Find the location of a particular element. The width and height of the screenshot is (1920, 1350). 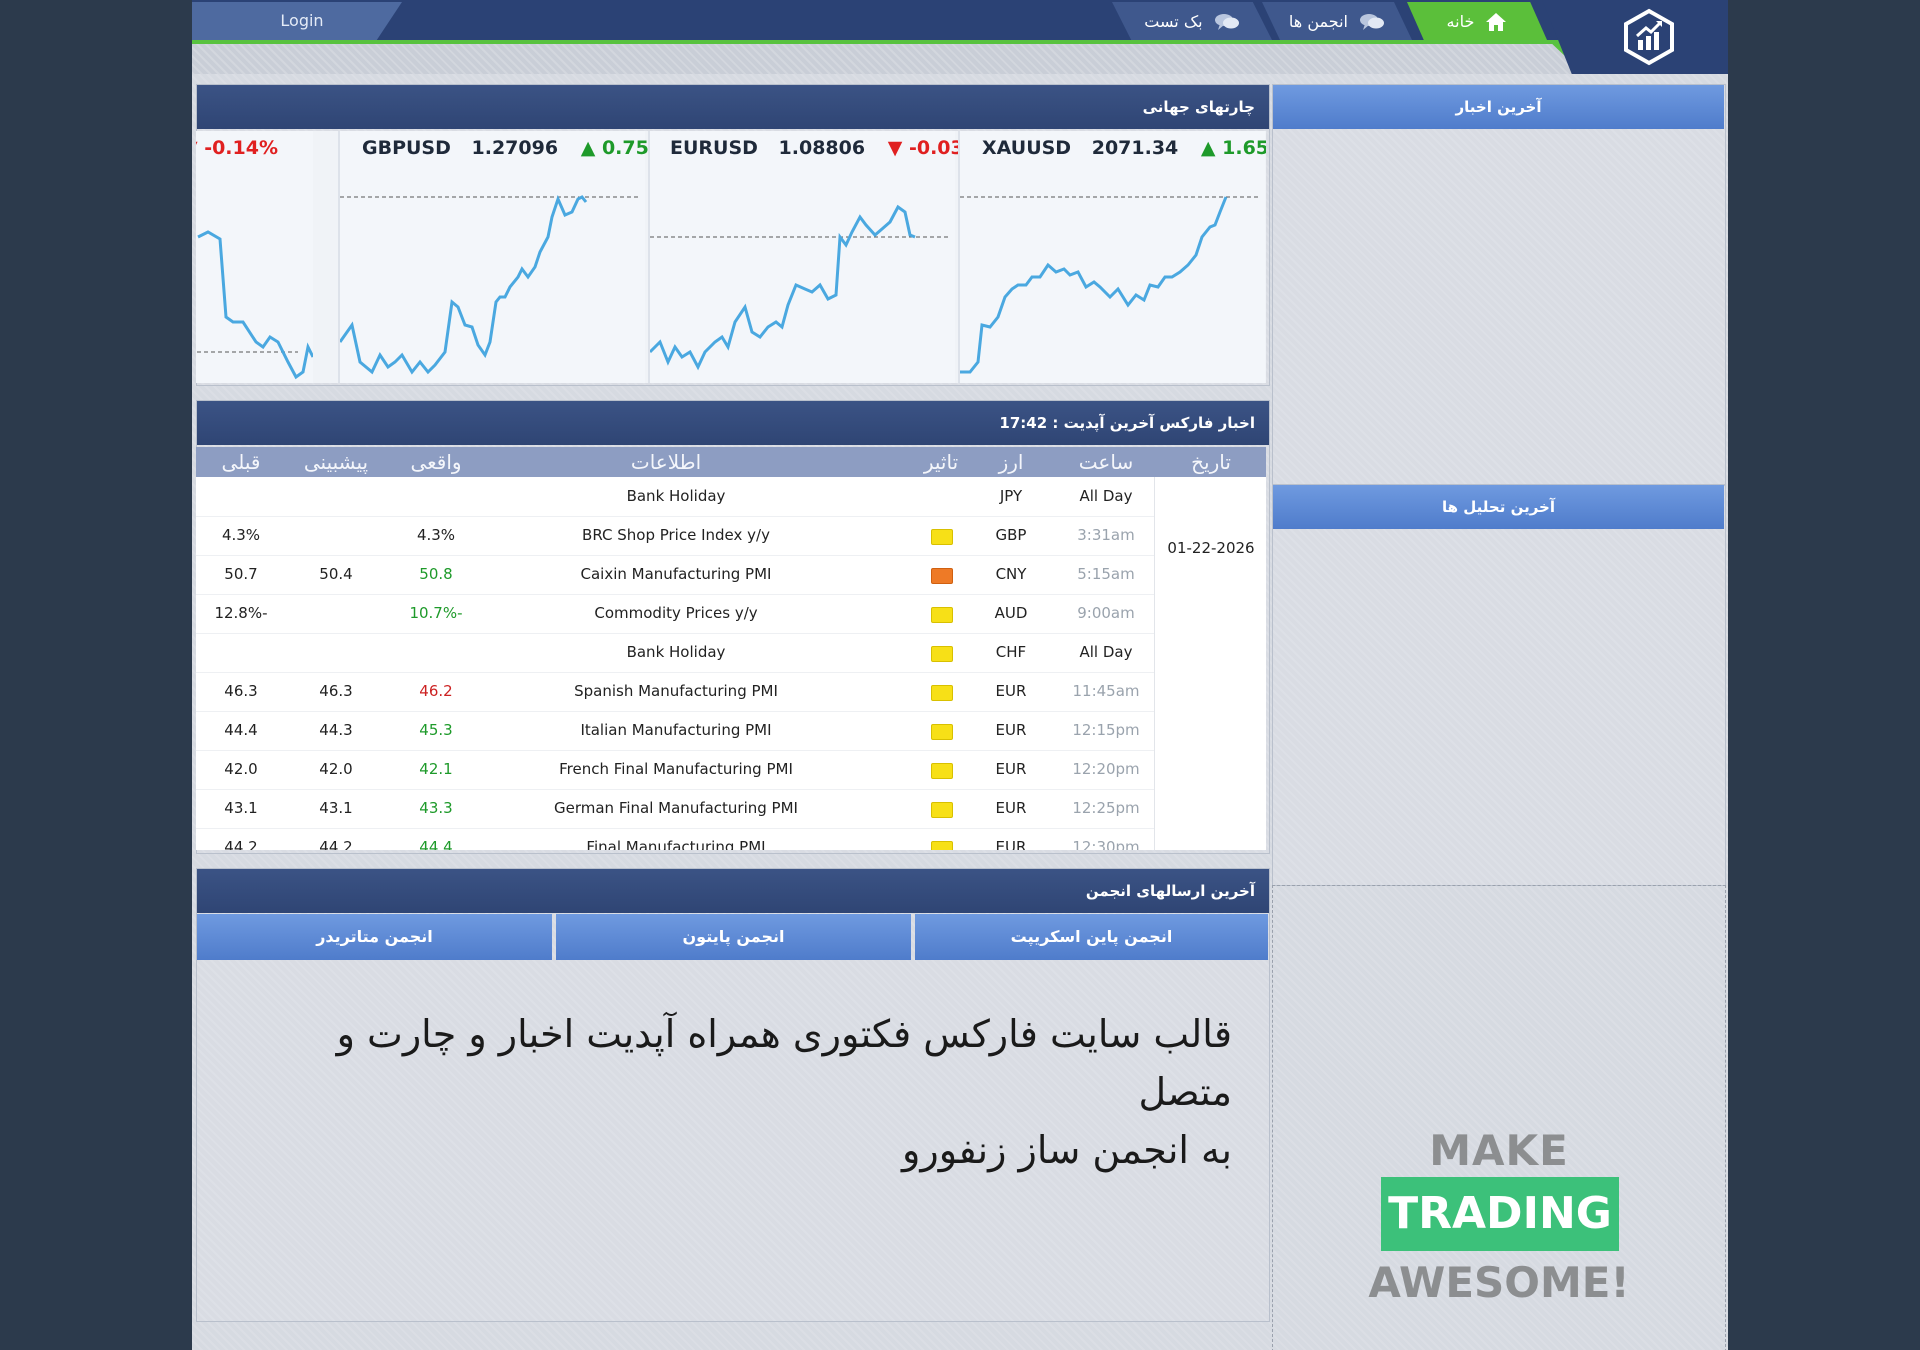

home-icon is located at coordinates (1496, 21).